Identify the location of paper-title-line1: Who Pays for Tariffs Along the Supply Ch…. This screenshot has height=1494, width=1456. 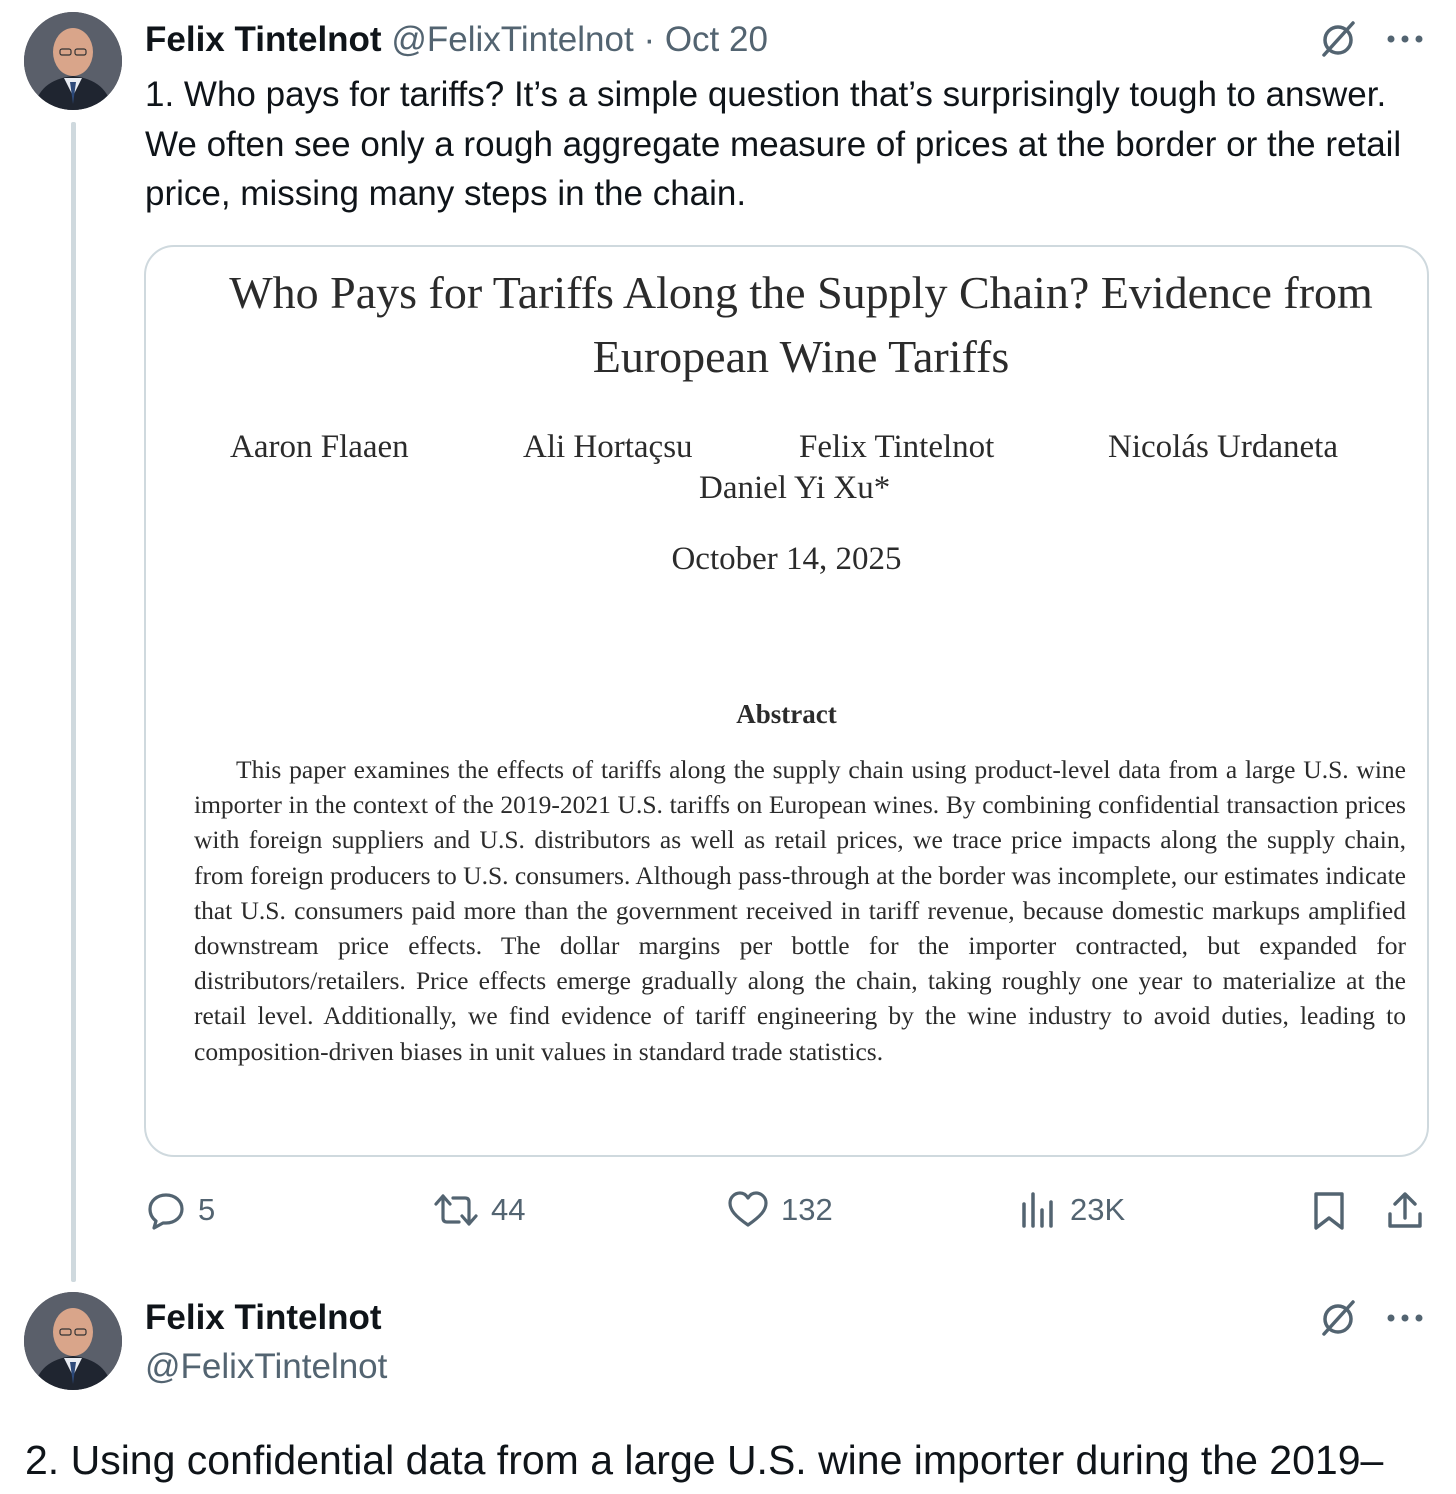
(801, 292).